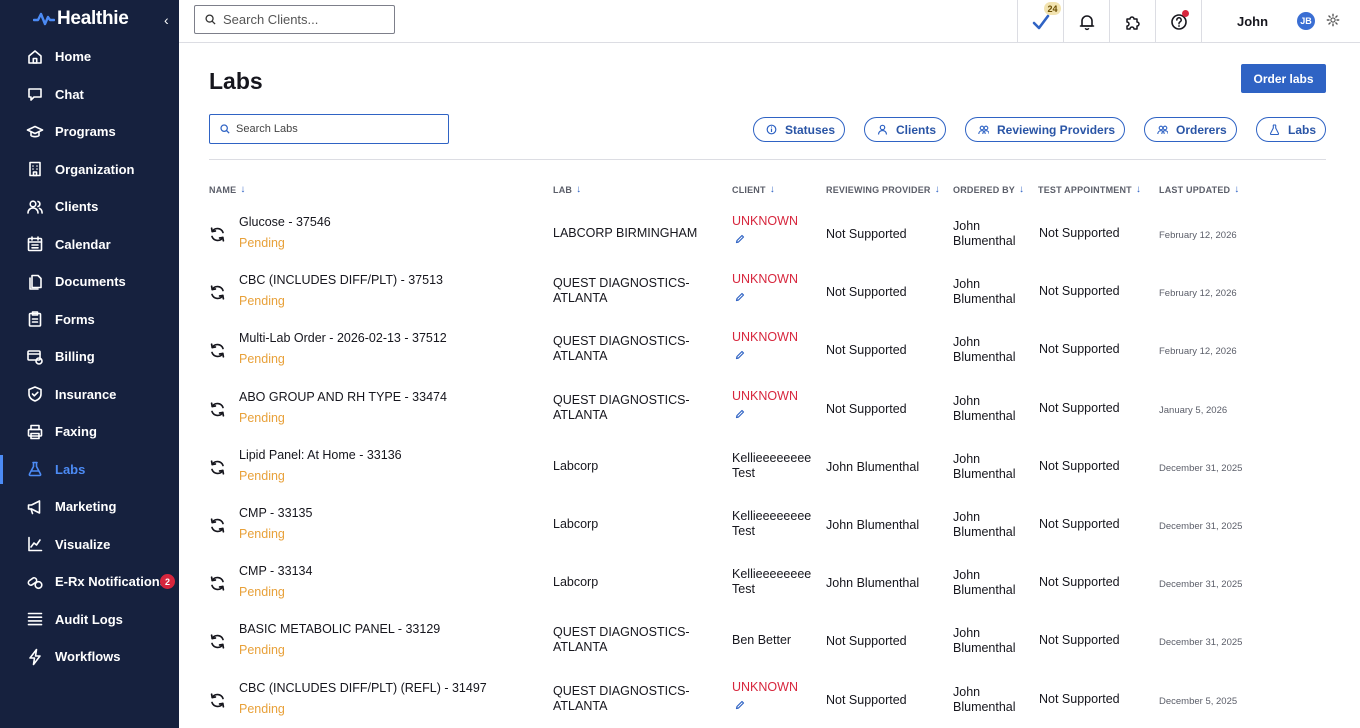 The width and height of the screenshot is (1360, 728). Describe the element at coordinates (1283, 78) in the screenshot. I see `order-labs-button: Order labs` at that location.